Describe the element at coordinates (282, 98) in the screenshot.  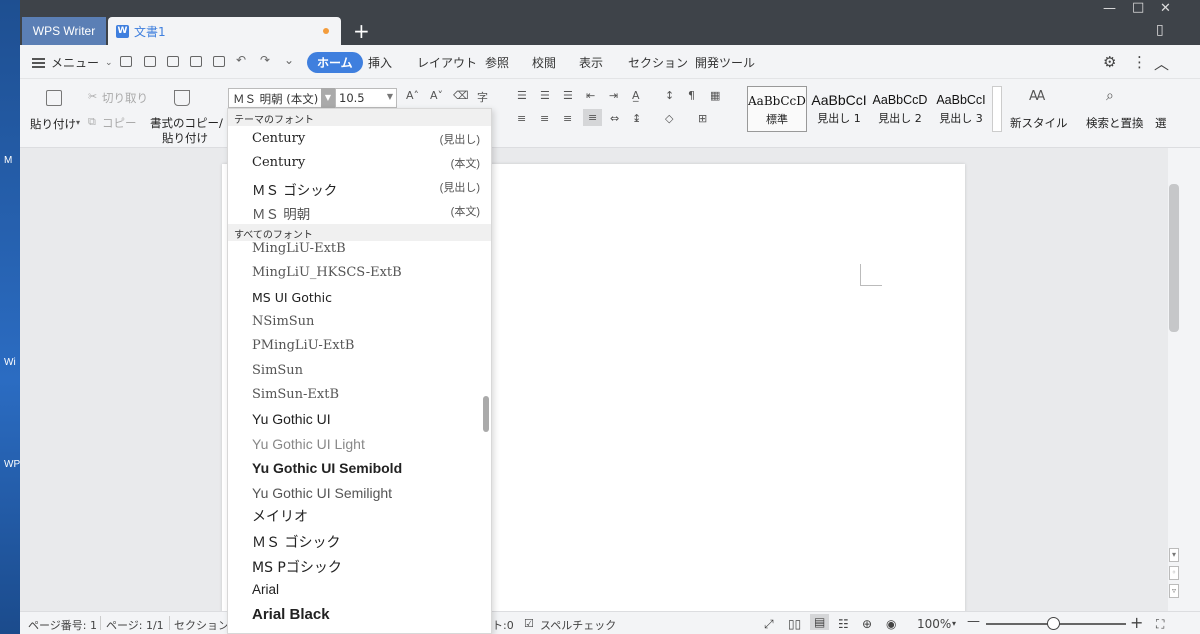
I see `font-name-input: ＭＳ 明朝 (本文)` at that location.